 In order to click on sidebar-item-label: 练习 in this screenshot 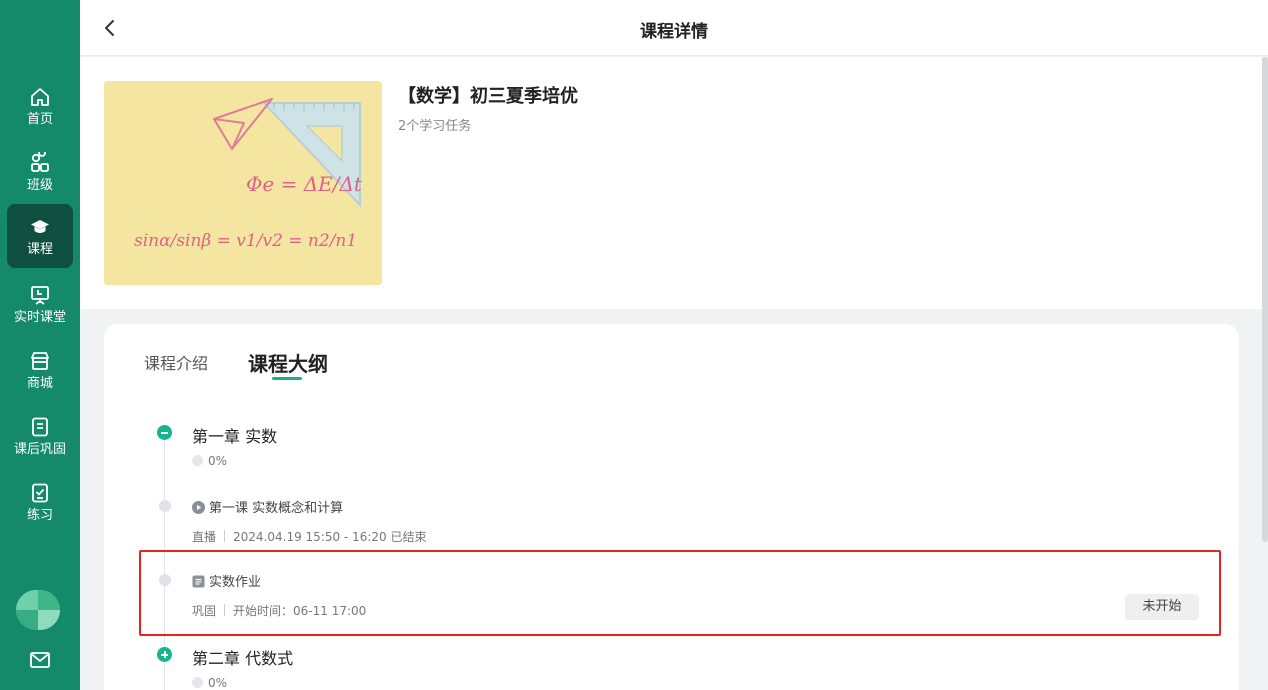, I will do `click(39, 515)`.